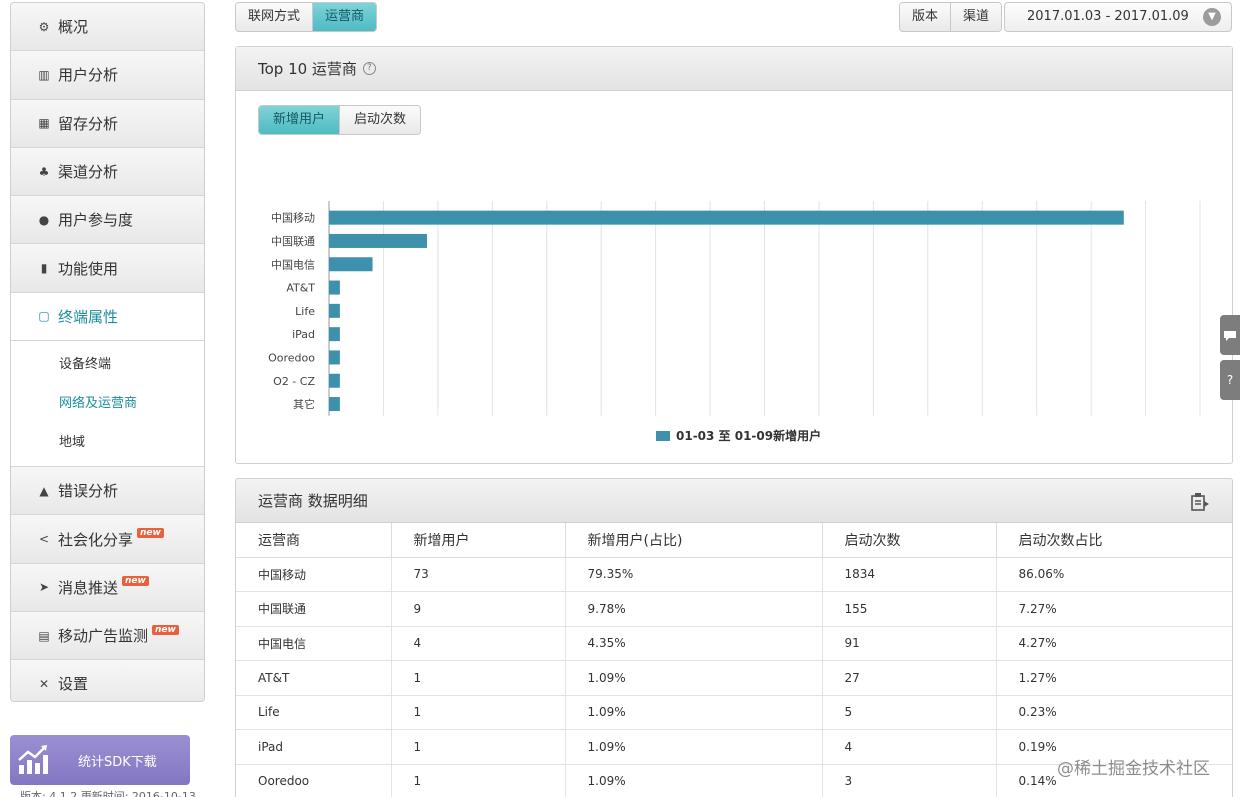  What do you see at coordinates (314, 643) in the screenshot?
I see `table-cell: 中国电信` at bounding box center [314, 643].